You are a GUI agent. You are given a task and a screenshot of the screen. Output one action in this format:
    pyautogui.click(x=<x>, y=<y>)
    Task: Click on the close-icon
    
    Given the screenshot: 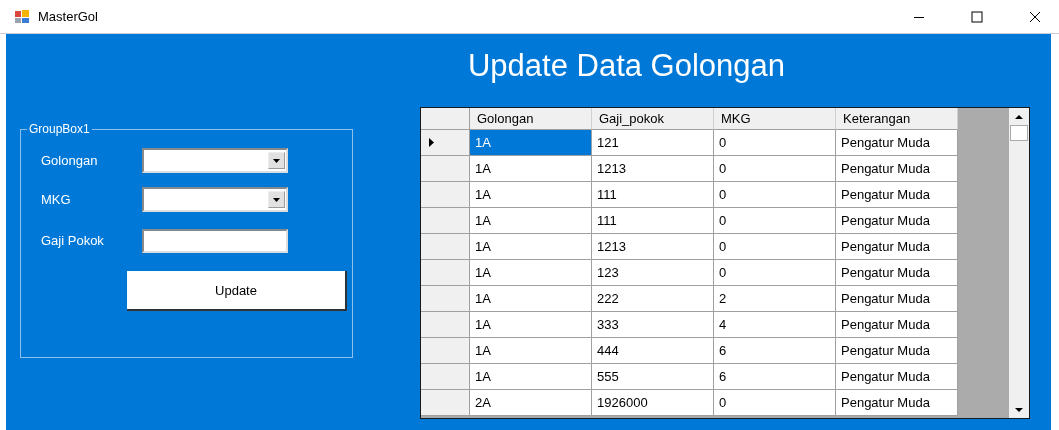 What is the action you would take?
    pyautogui.click(x=1035, y=16)
    